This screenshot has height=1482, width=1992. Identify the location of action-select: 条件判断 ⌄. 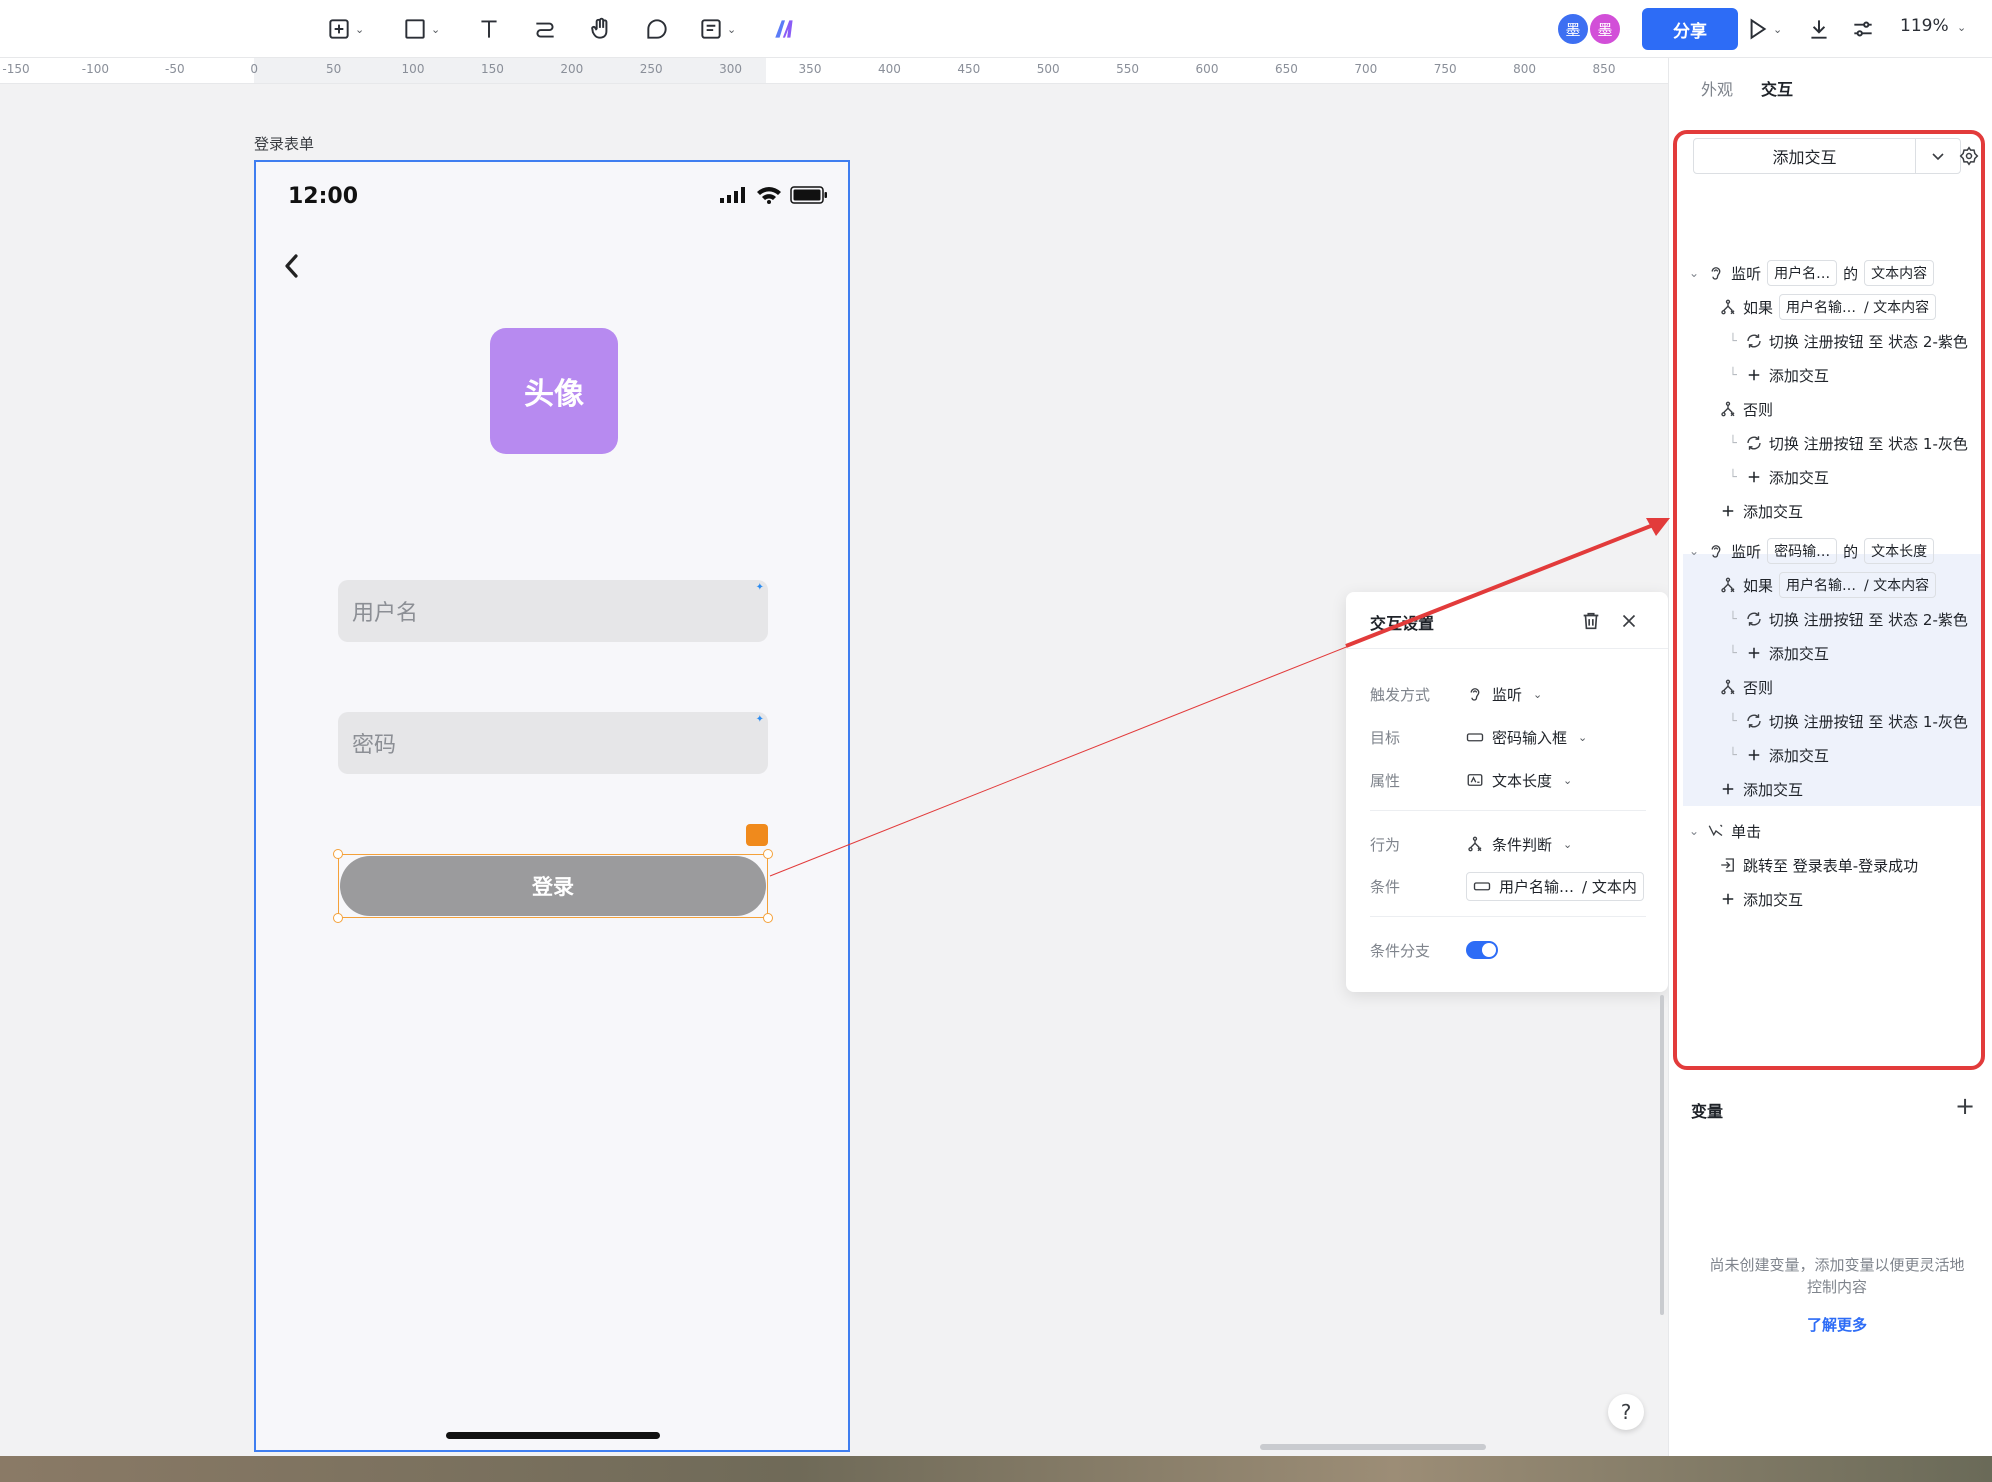
(1519, 844).